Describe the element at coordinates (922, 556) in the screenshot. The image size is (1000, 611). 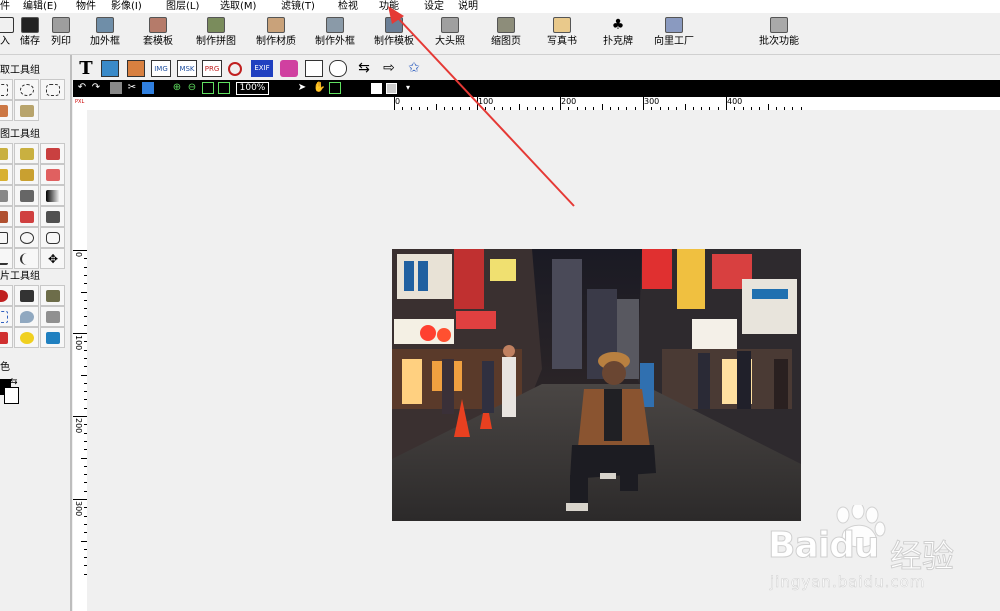
I see `watermark-cn: 经验` at that location.